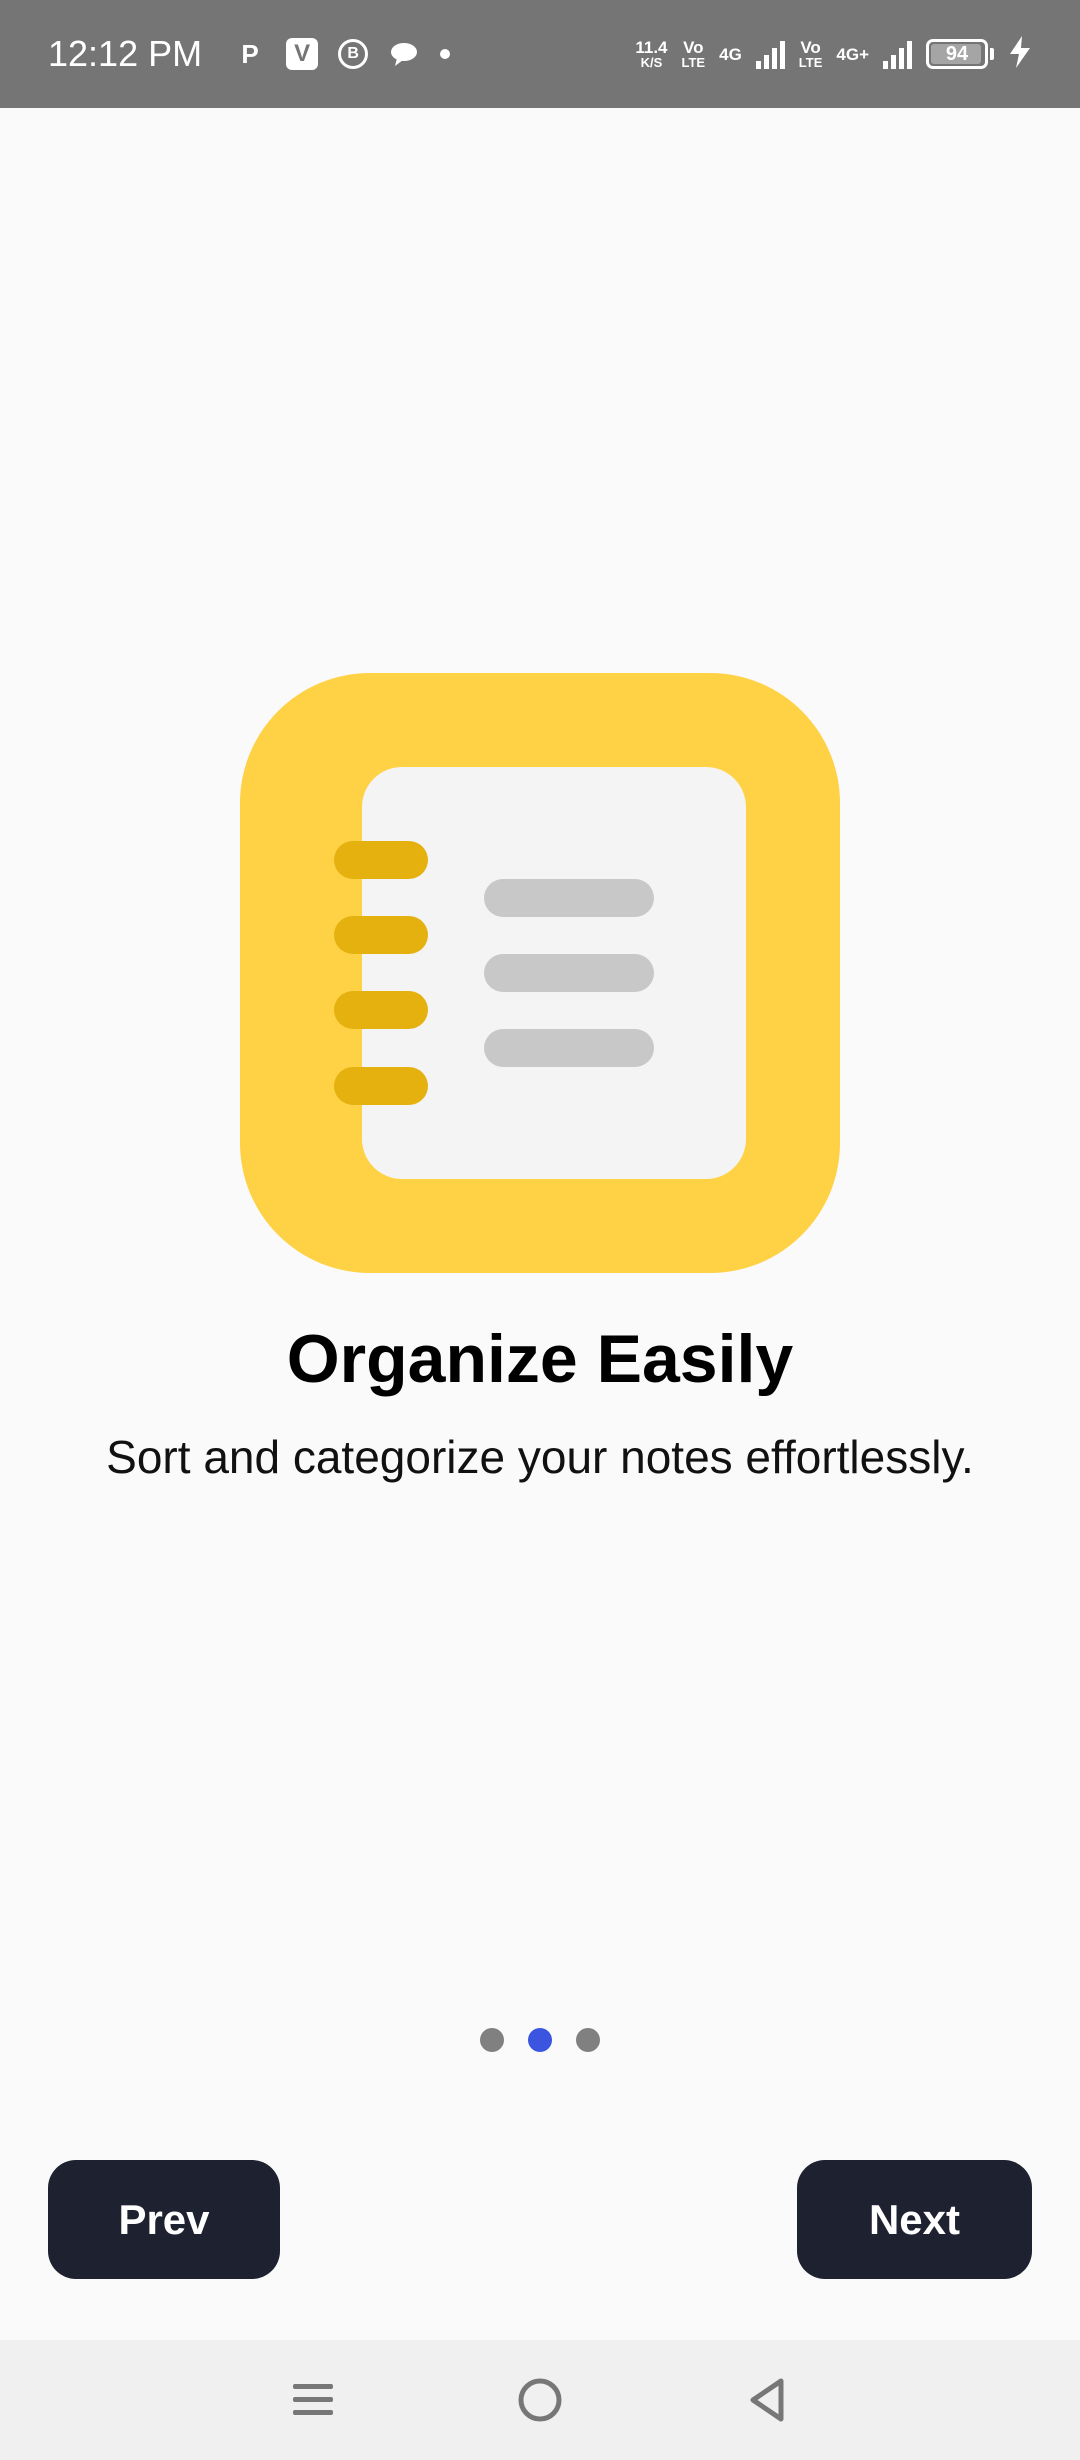  I want to click on notification-icons: P V B, so click(342, 54).